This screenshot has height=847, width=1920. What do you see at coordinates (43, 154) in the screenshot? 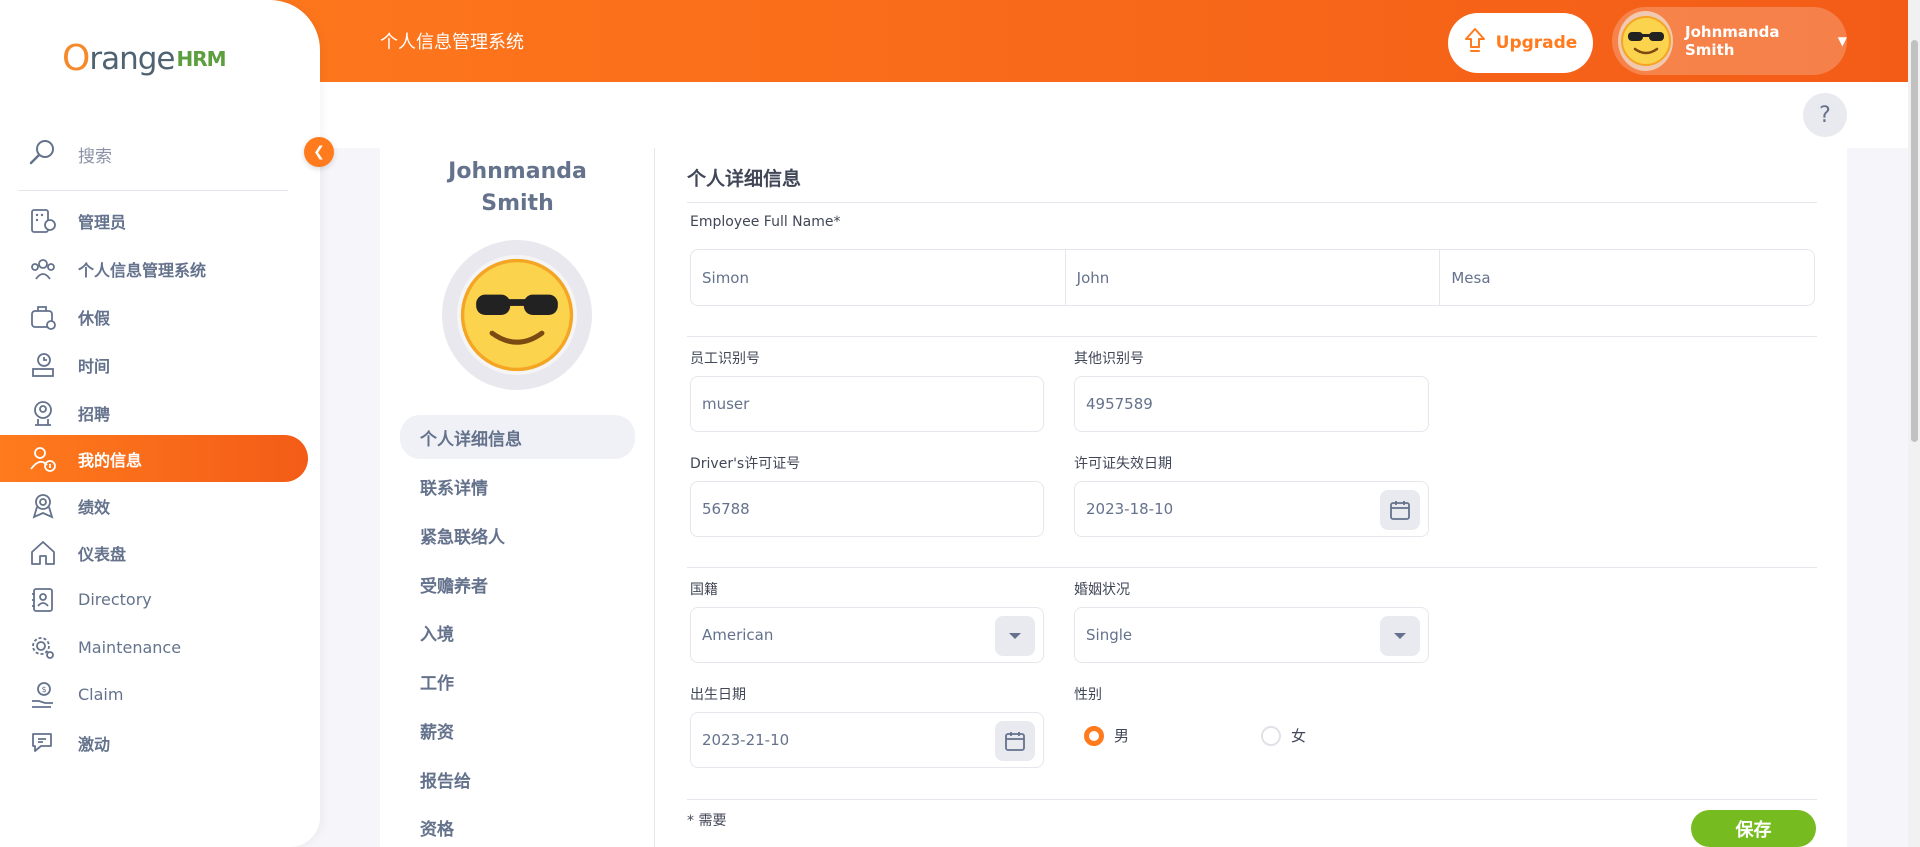
I see `search-icon` at bounding box center [43, 154].